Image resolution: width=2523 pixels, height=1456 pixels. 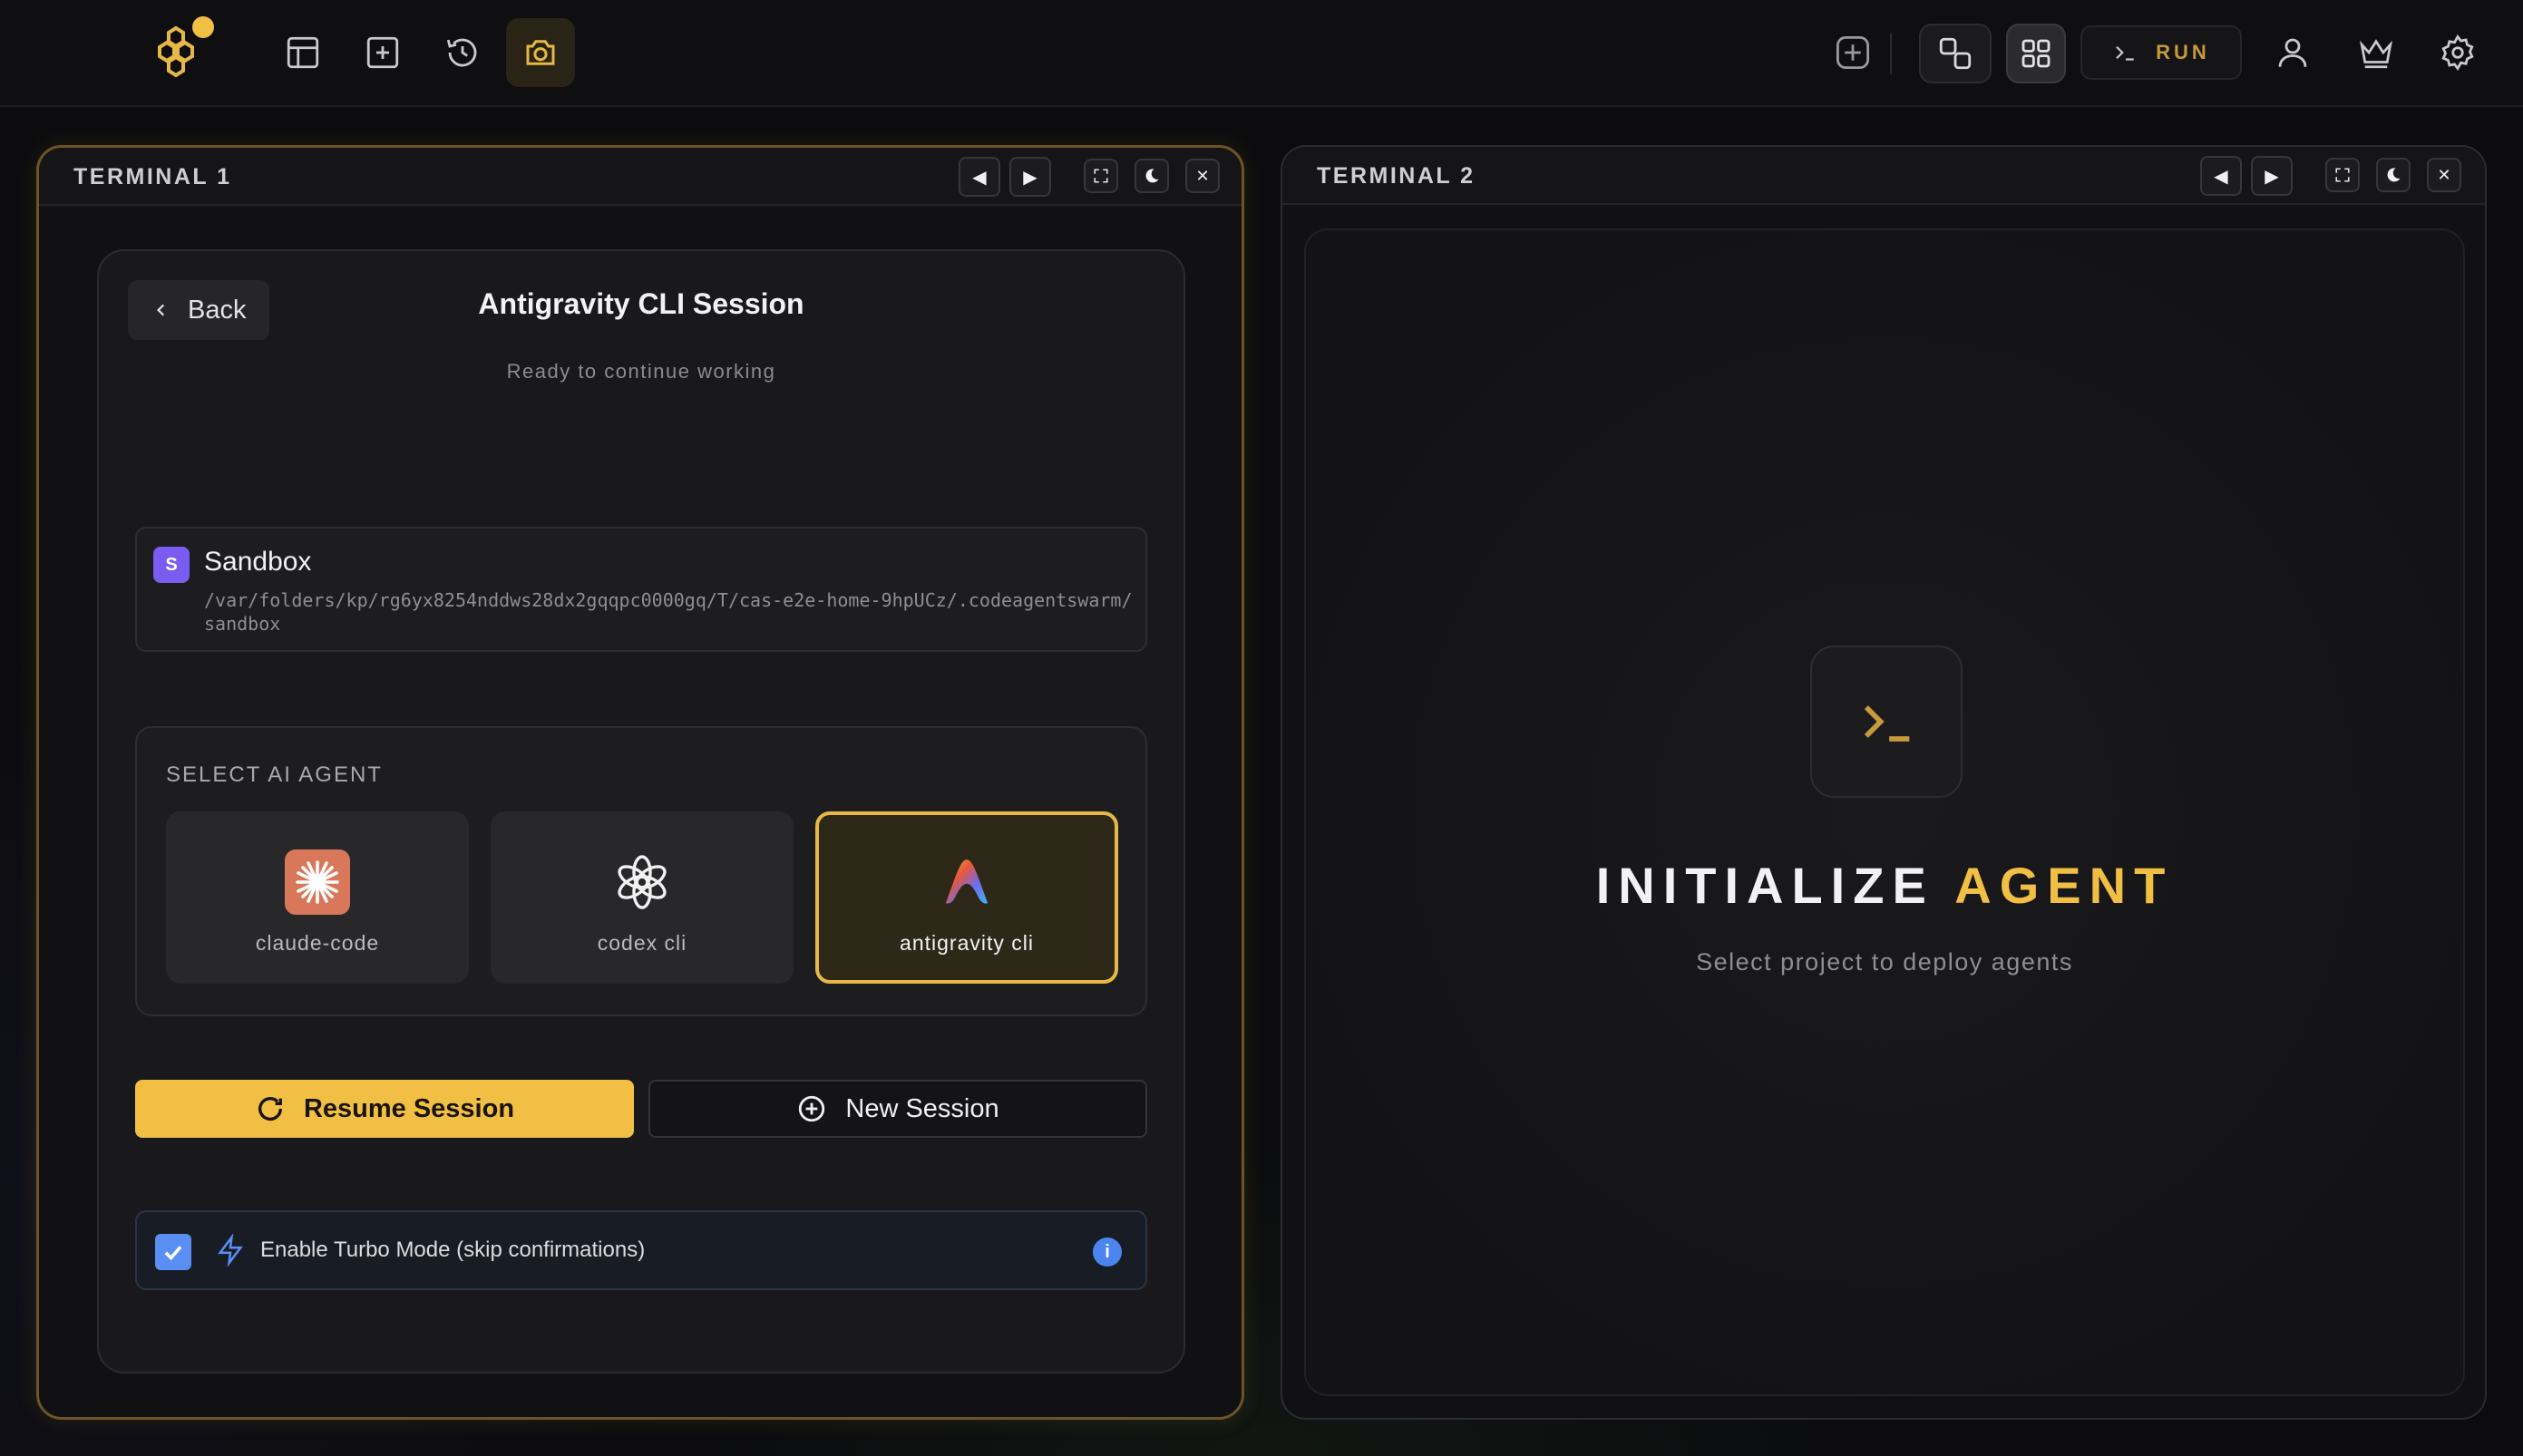 What do you see at coordinates (171, 565) in the screenshot?
I see `project-avatar: S` at bounding box center [171, 565].